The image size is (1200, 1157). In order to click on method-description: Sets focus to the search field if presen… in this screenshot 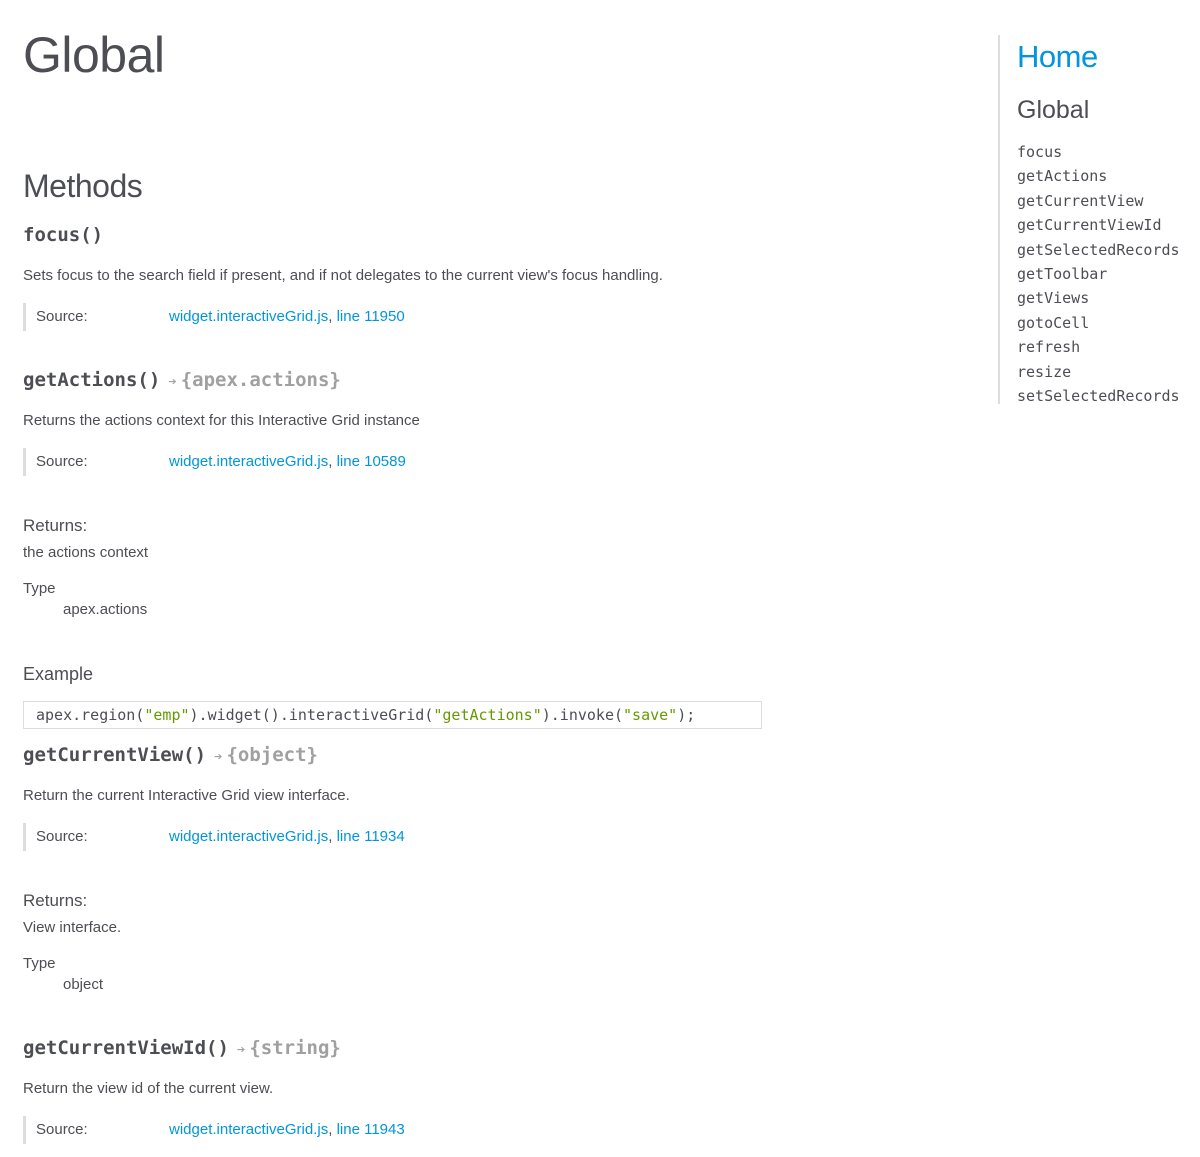, I will do `click(343, 275)`.